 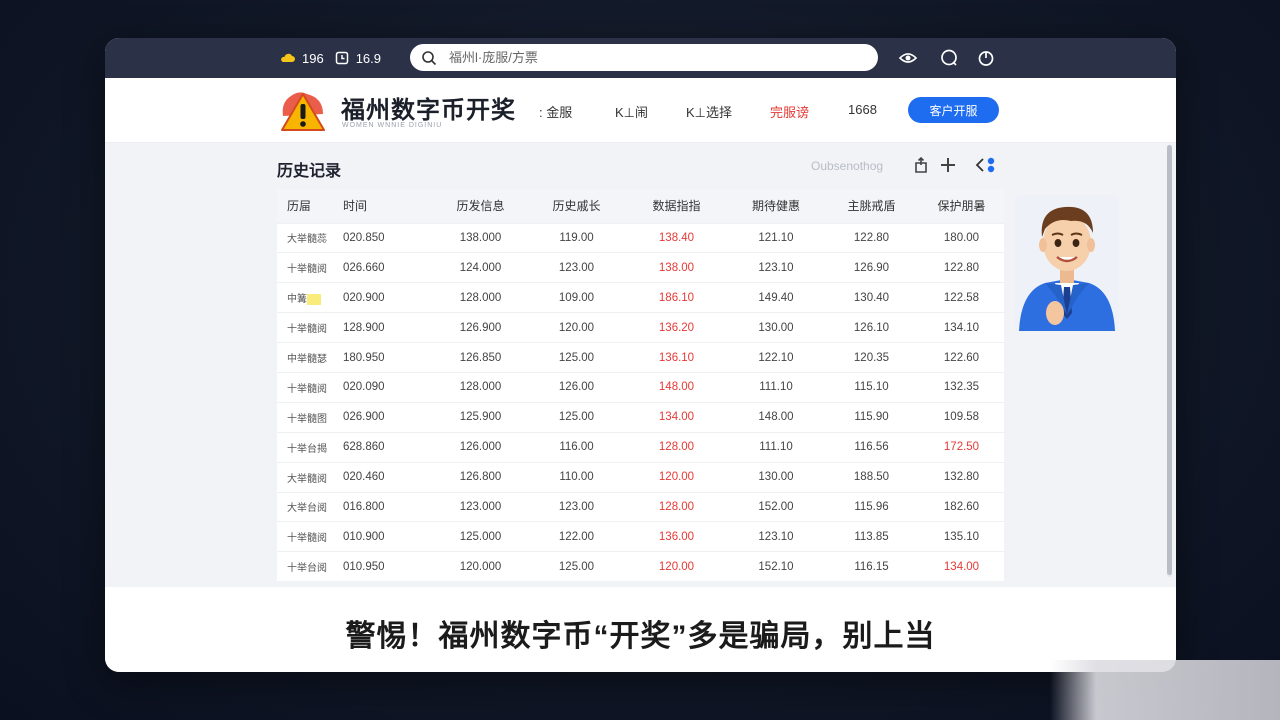 I want to click on table-cell: 182.60, so click(x=961, y=507).